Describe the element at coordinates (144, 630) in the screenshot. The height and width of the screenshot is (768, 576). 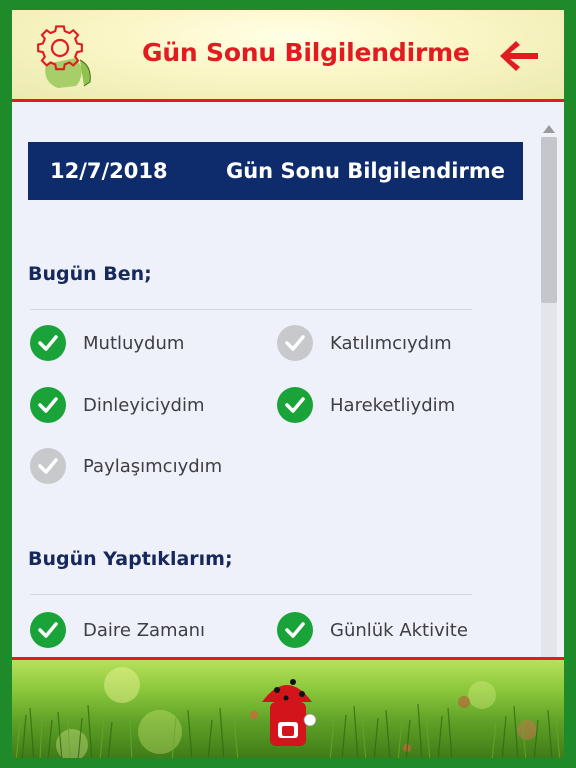
I see `check-item-label: Daire Zamanı` at that location.